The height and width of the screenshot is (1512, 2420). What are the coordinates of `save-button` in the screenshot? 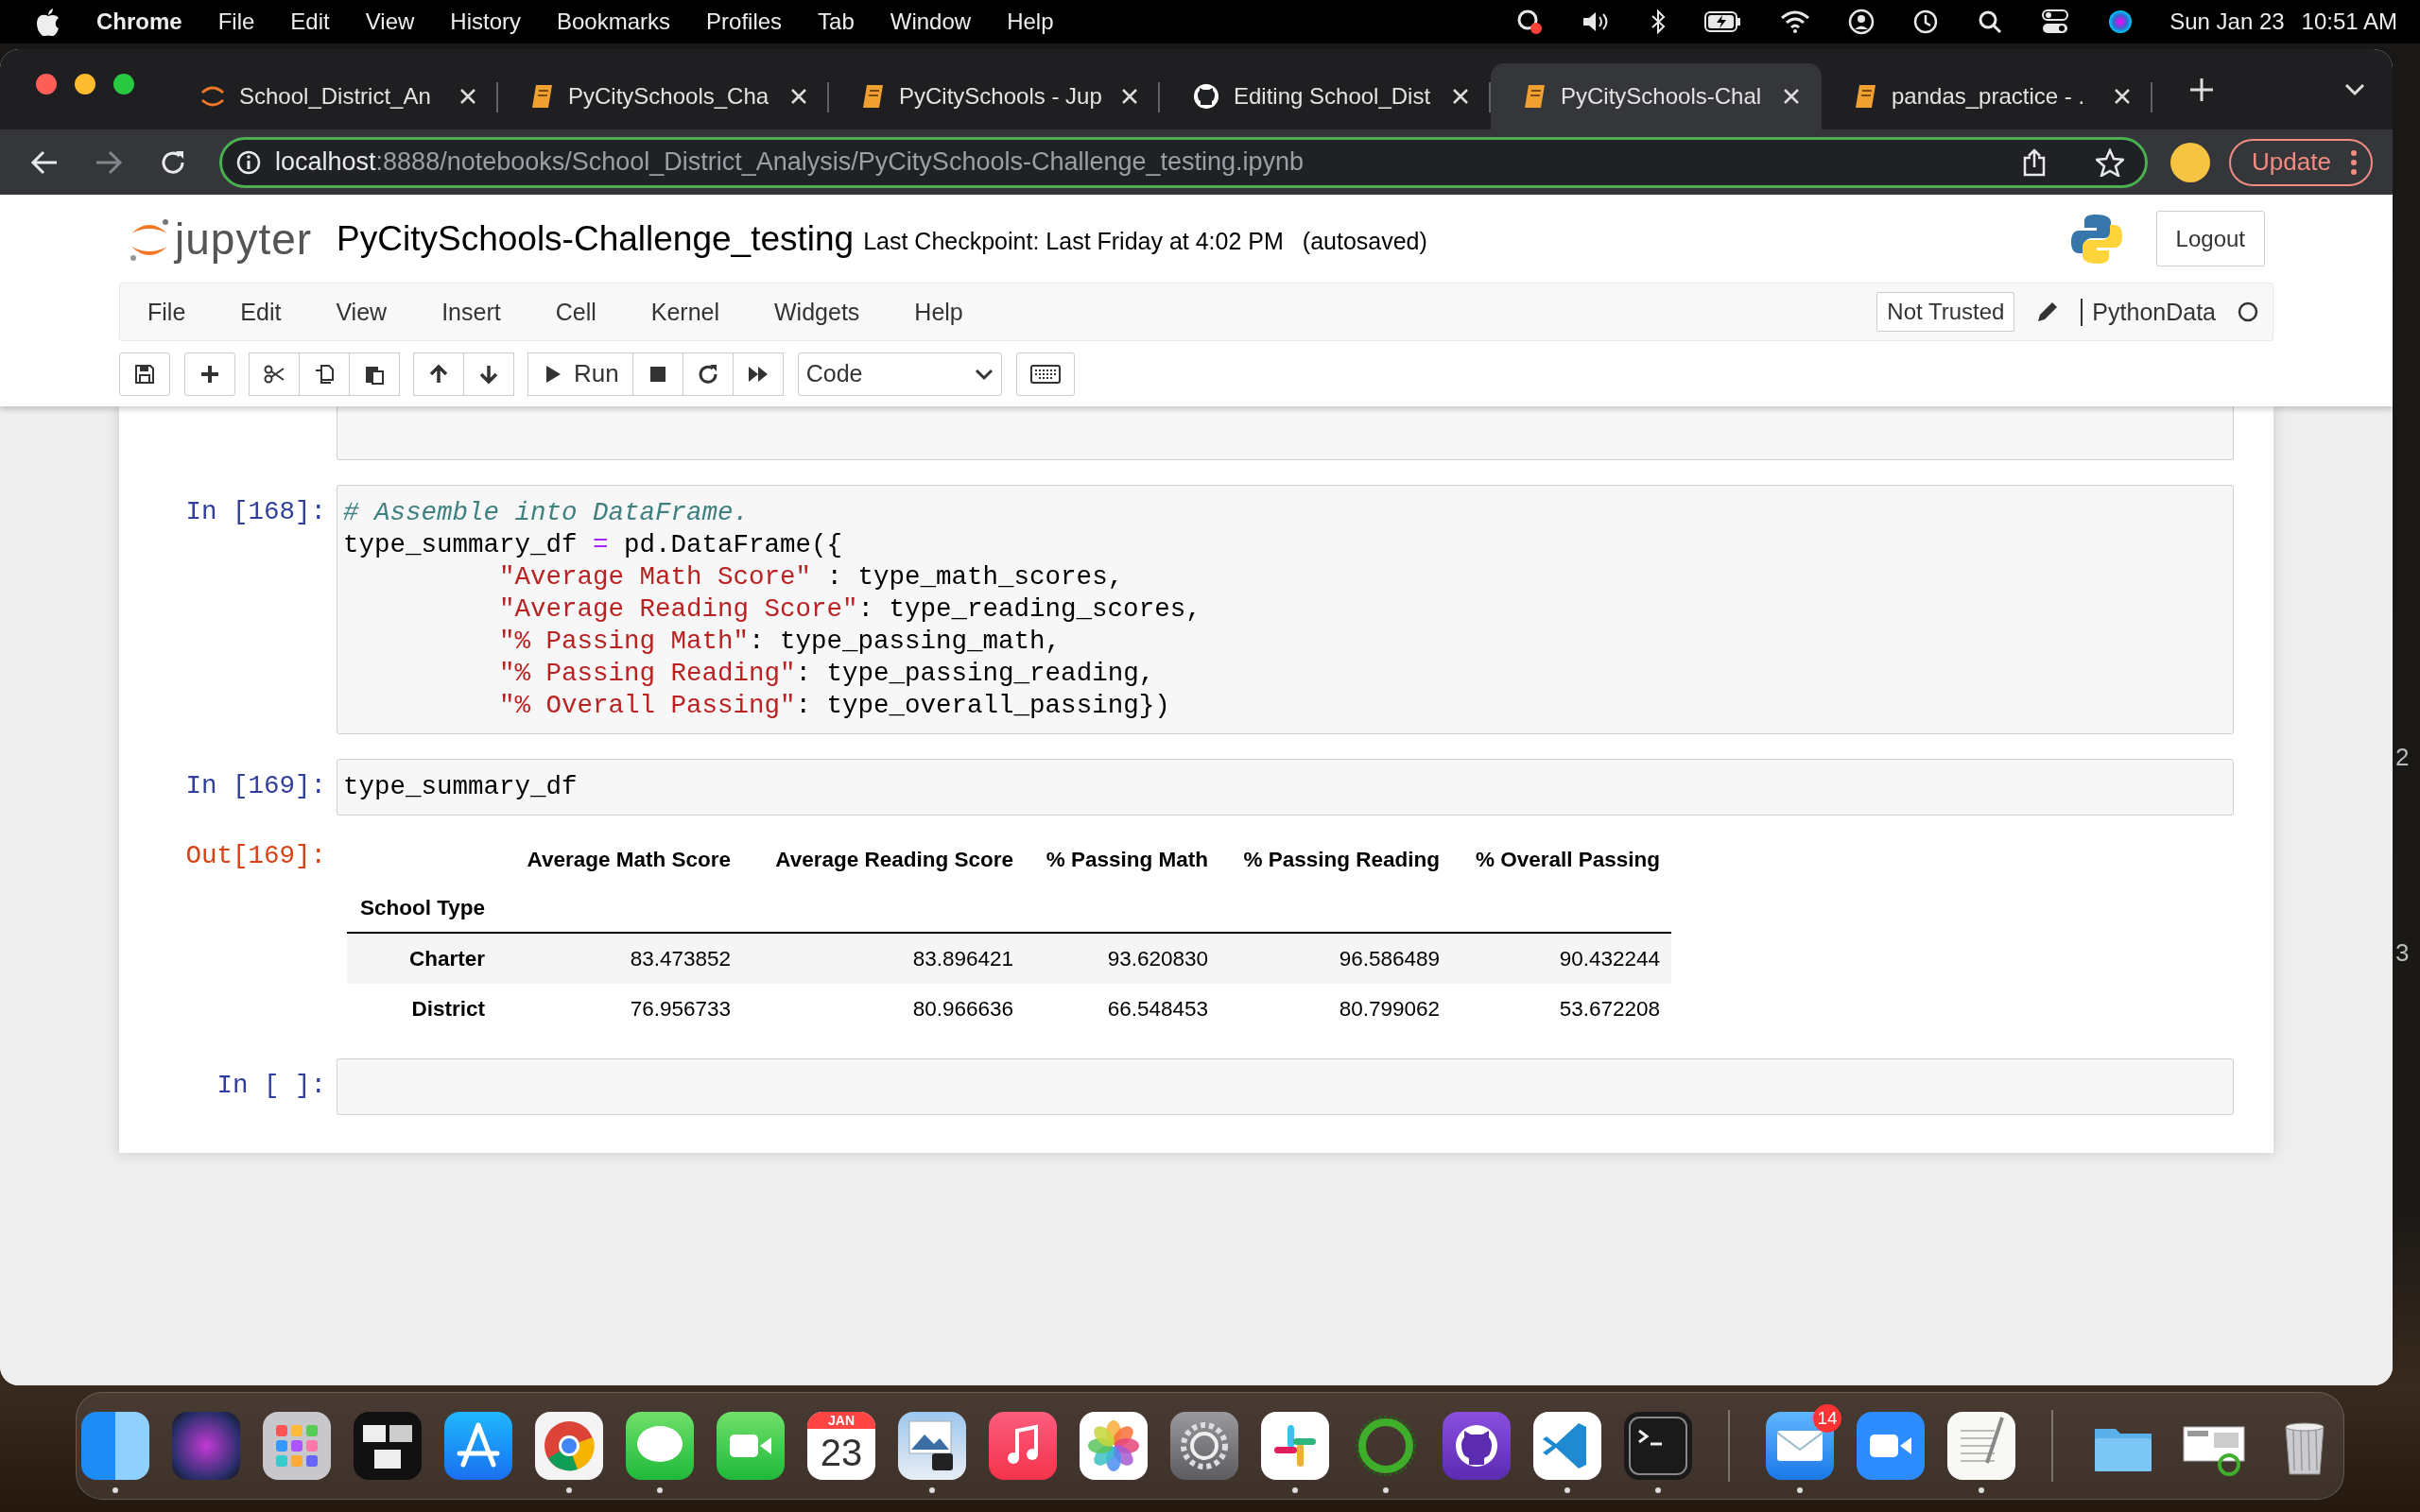 It's located at (145, 374).